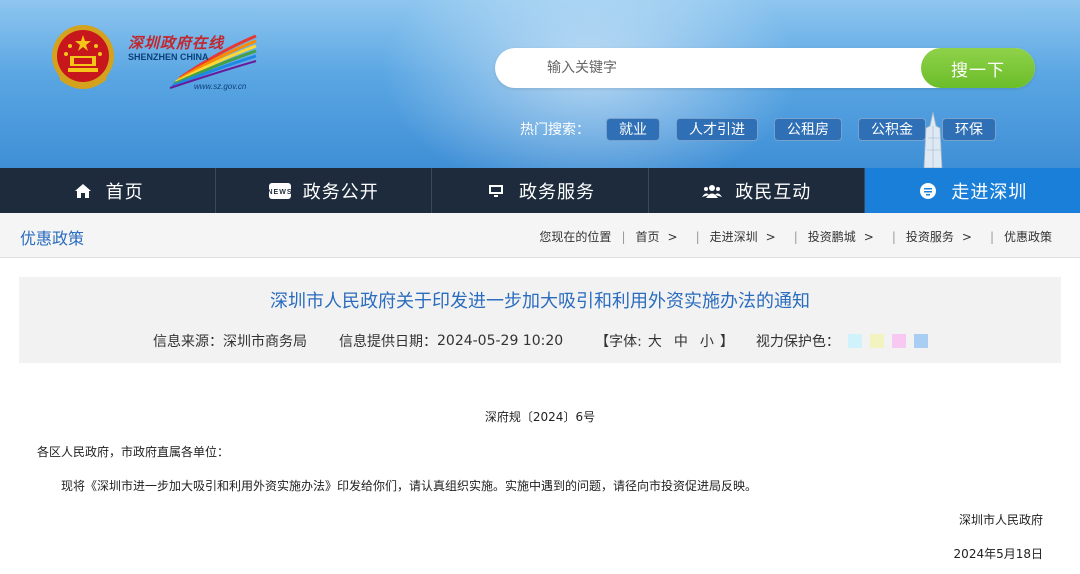  Describe the element at coordinates (388, 342) in the screenshot. I see `date-label: 信息提供日期：` at that location.